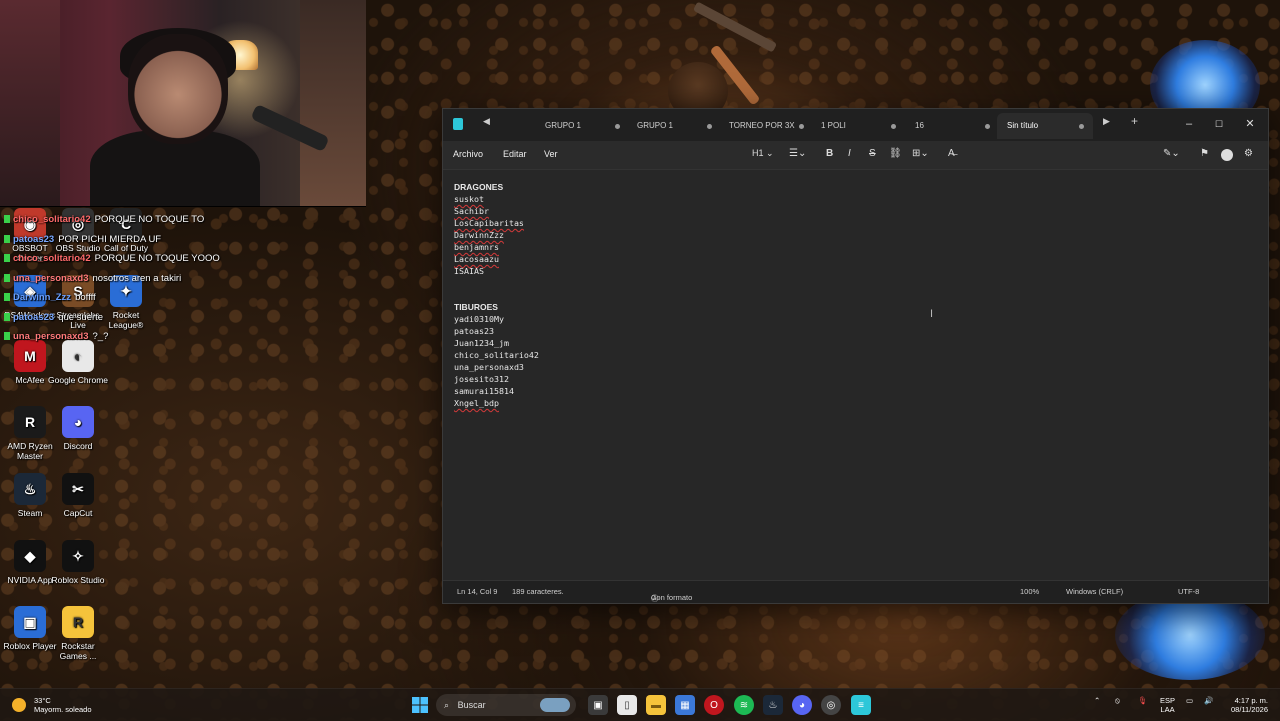 The image size is (1280, 721). What do you see at coordinates (831, 705) in the screenshot?
I see `obs-taskbar-icon: ◎` at bounding box center [831, 705].